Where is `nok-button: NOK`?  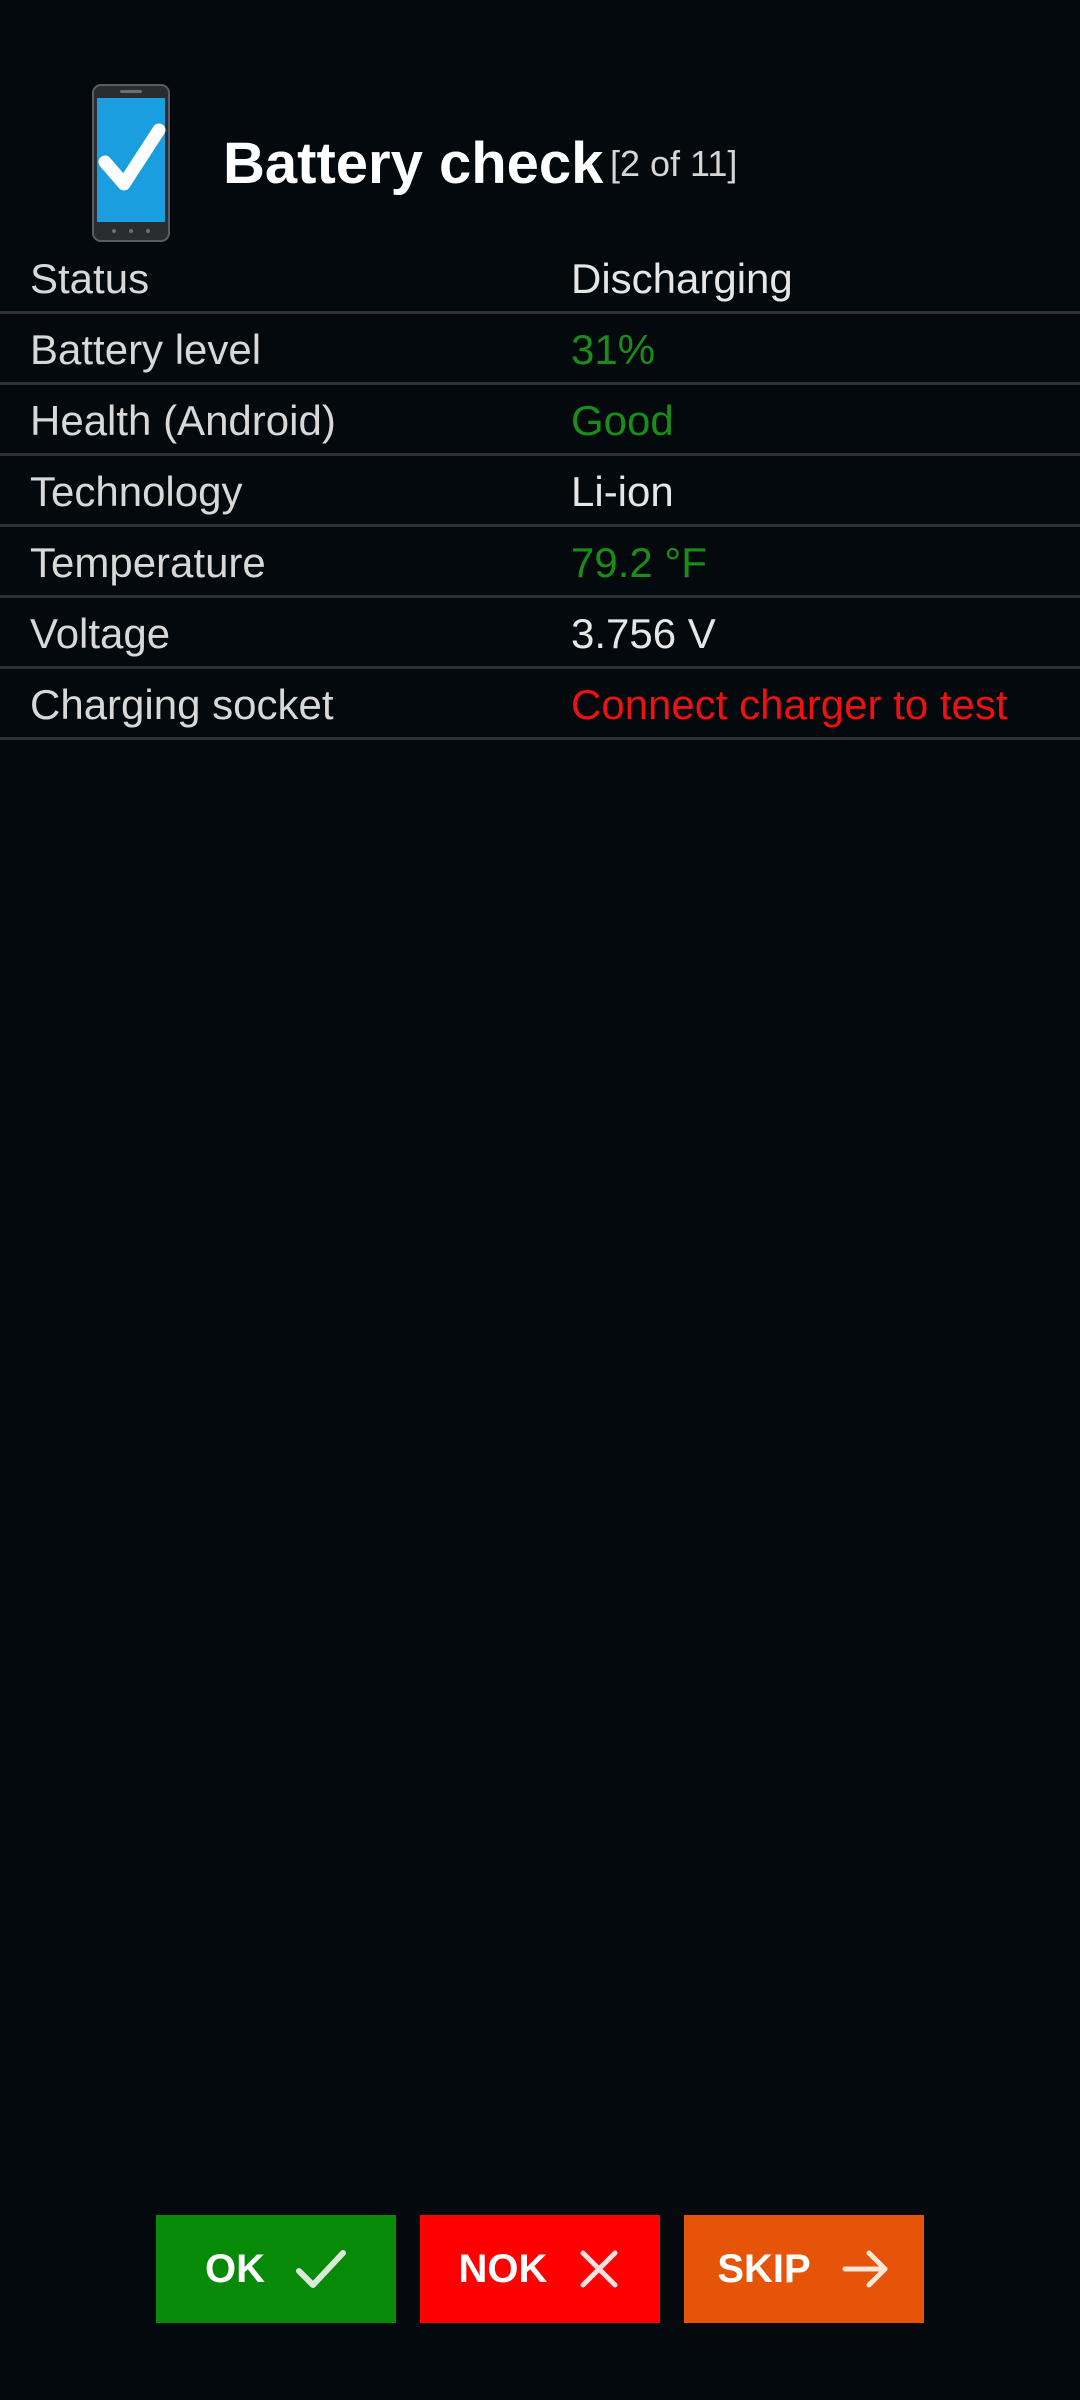
nok-button: NOK is located at coordinates (540, 2269).